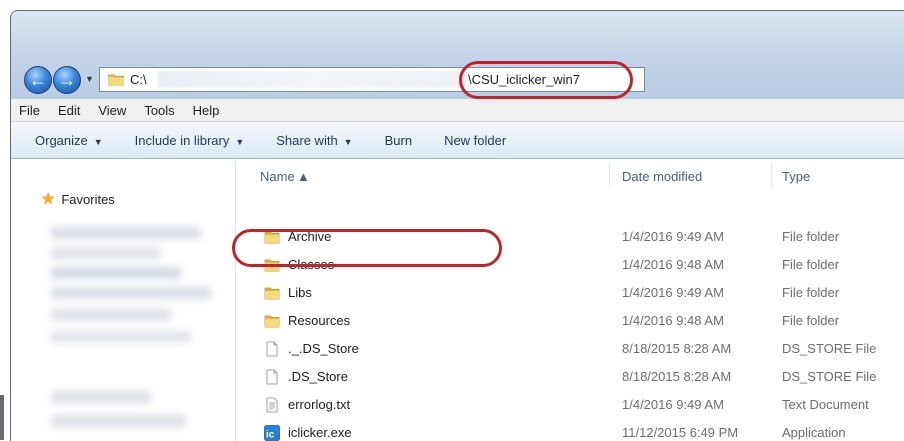  I want to click on share-with-button: Share with ▼, so click(314, 140).